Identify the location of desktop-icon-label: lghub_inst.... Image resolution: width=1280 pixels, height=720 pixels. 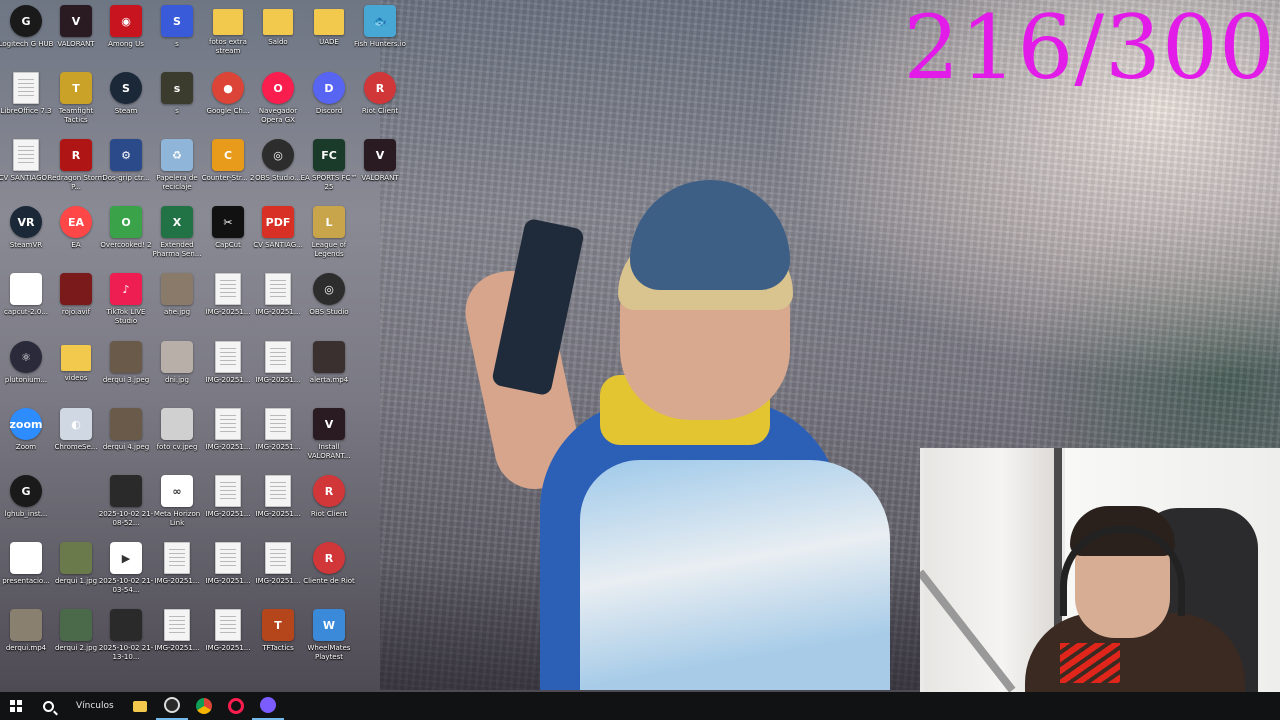
(26, 514).